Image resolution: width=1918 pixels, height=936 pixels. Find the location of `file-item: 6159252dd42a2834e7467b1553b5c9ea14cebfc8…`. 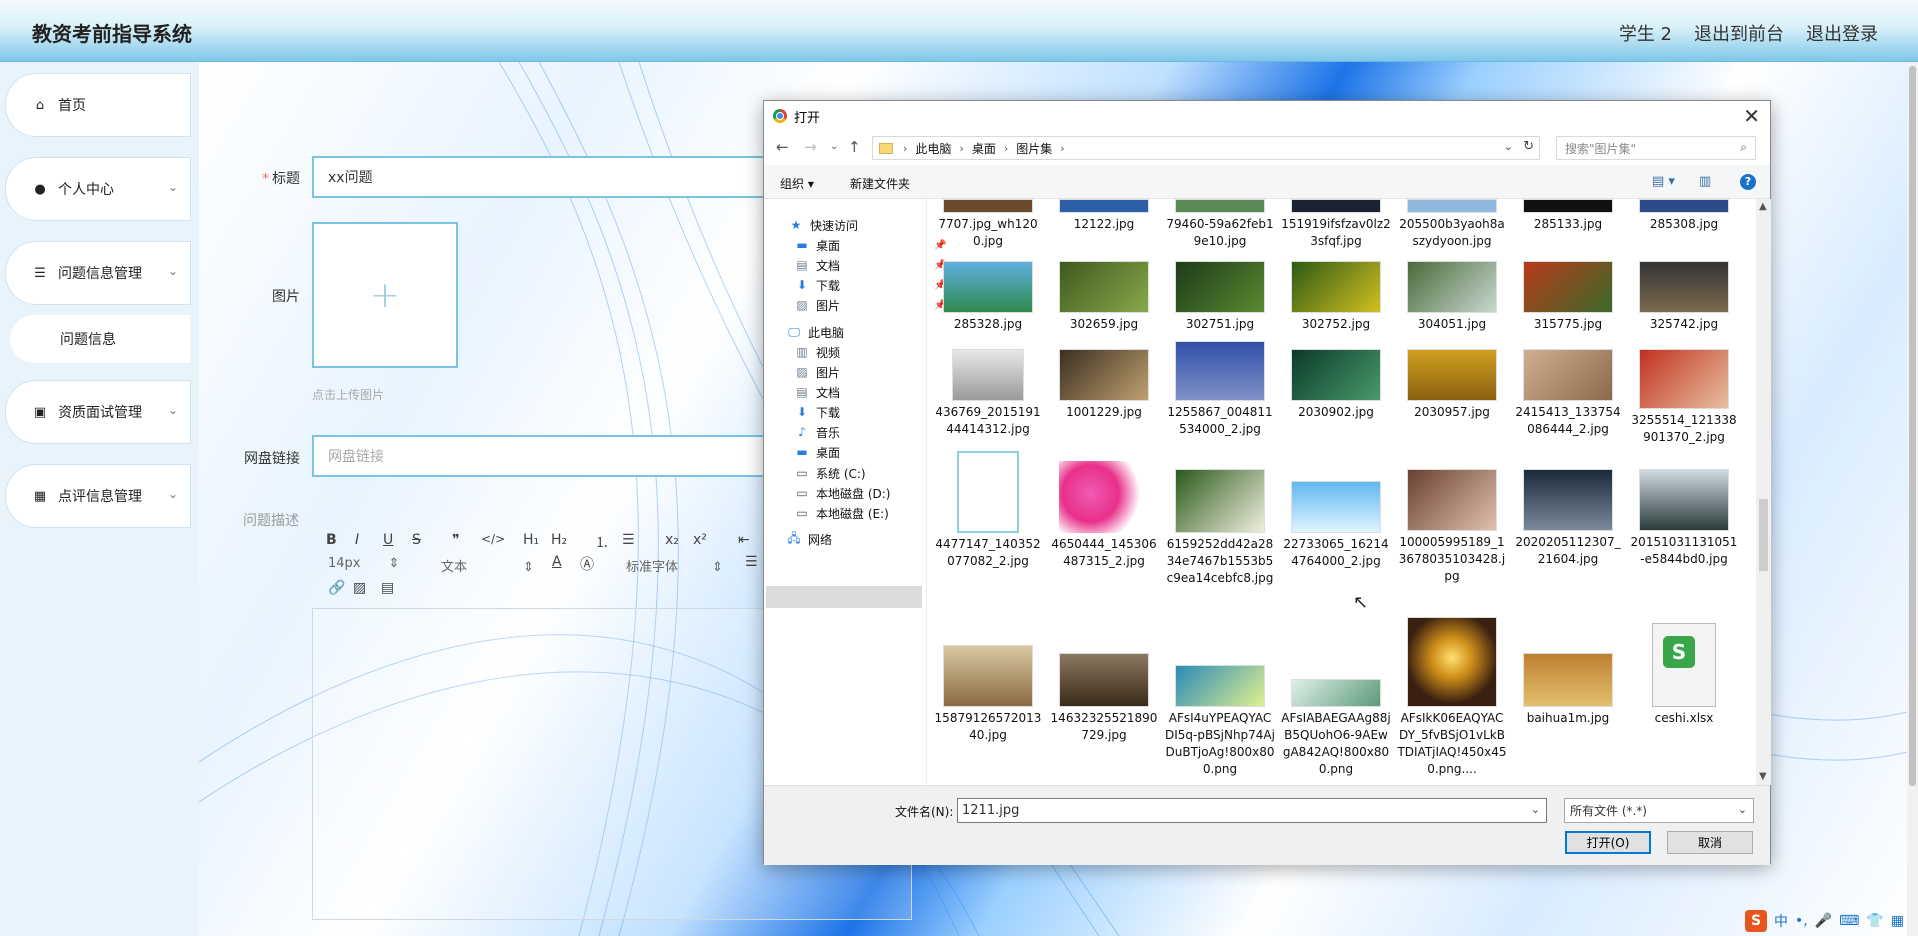

file-item: 6159252dd42a2834e7467b1553b5c9ea14cebfc8… is located at coordinates (1220, 528).